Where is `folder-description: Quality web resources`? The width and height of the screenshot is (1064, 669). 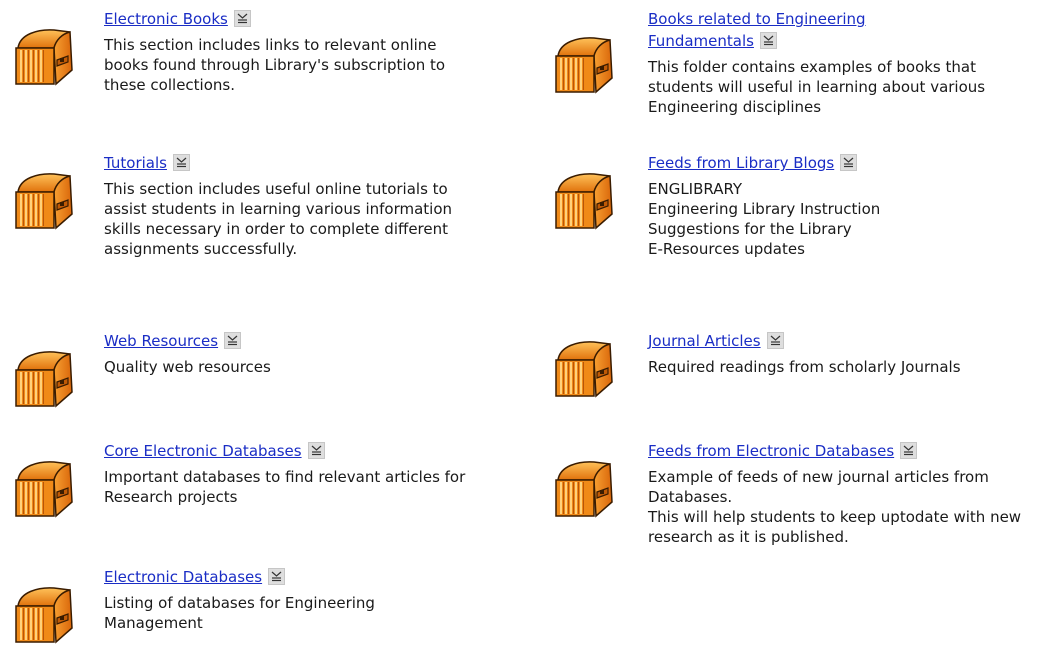
folder-description: Quality web resources is located at coordinates (187, 367).